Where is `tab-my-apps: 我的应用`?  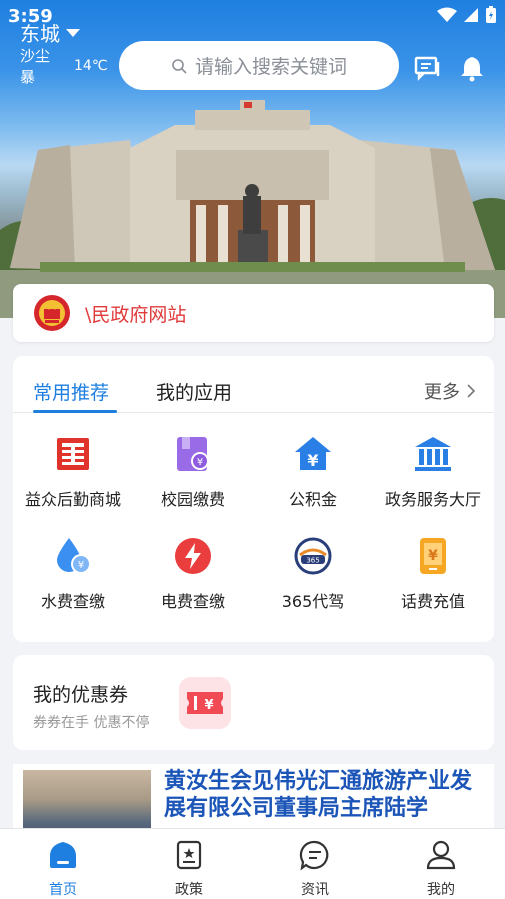
tab-my-apps: 我的应用 is located at coordinates (194, 391).